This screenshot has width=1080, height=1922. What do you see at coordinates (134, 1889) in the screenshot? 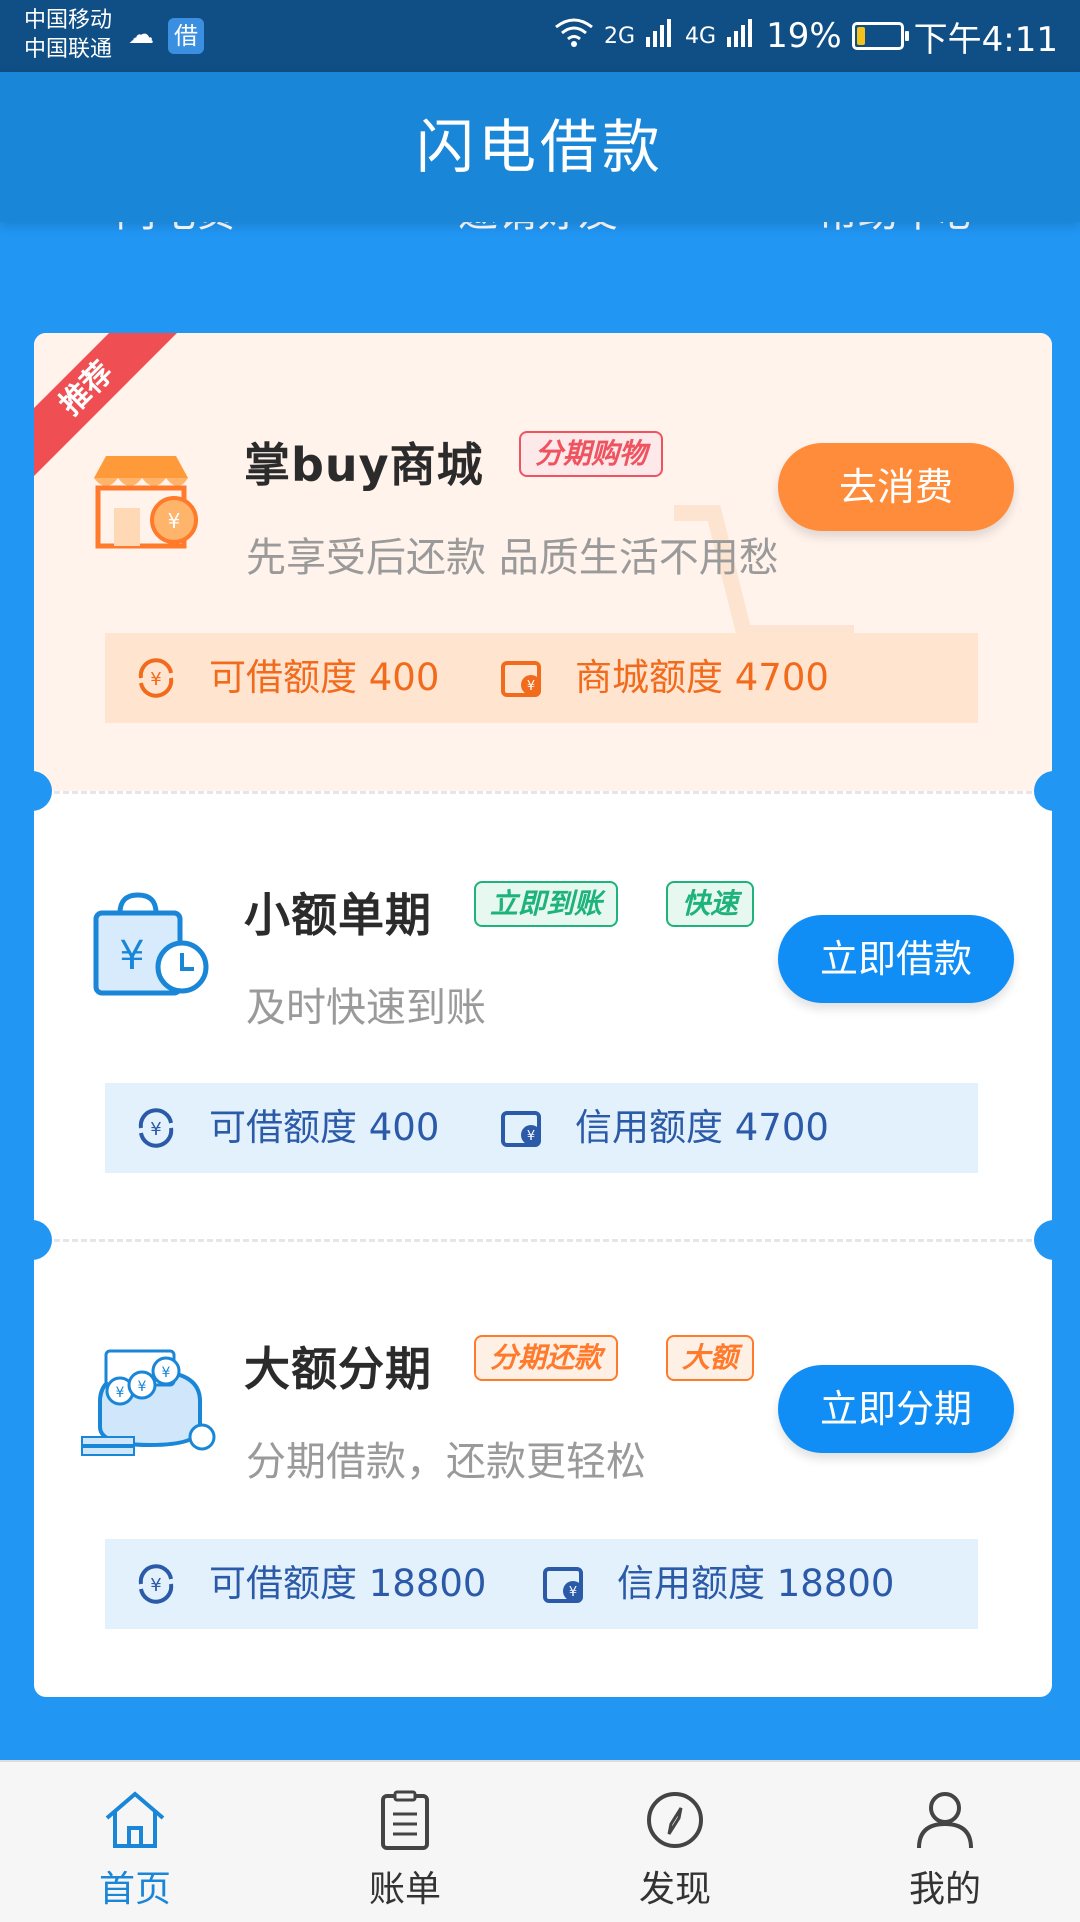
I see `tab-label: 首页` at bounding box center [134, 1889].